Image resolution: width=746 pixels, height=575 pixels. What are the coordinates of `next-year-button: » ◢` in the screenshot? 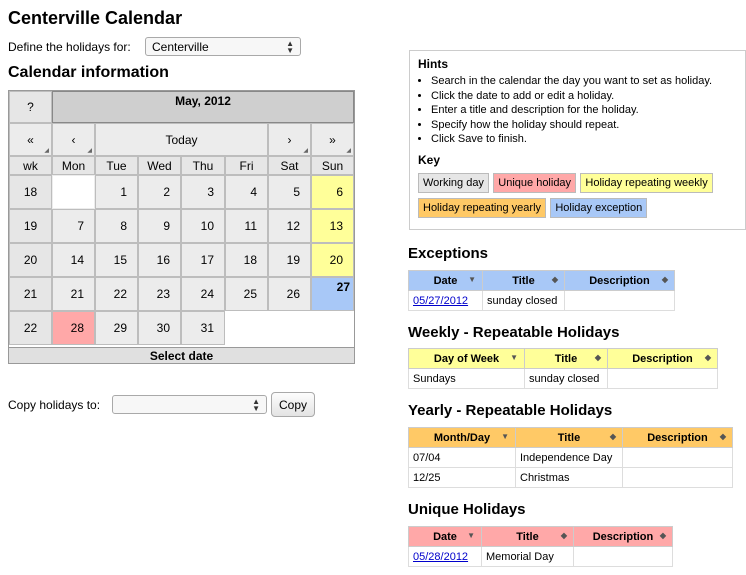 It's located at (332, 139).